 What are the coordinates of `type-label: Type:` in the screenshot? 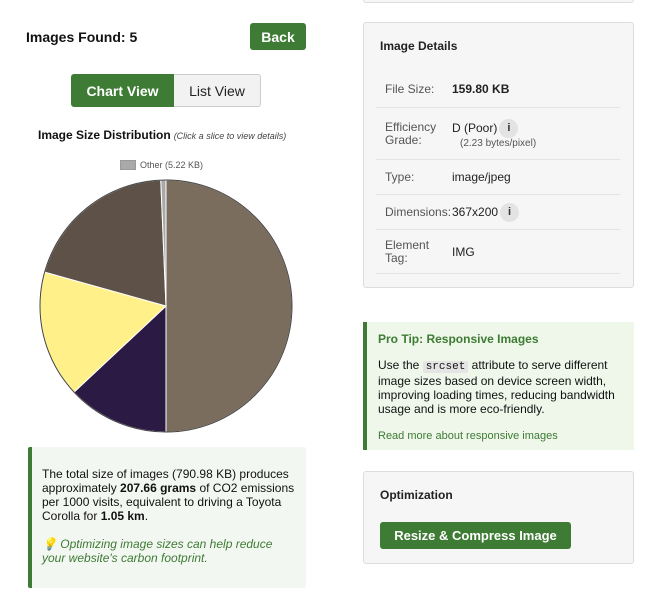 It's located at (400, 176).